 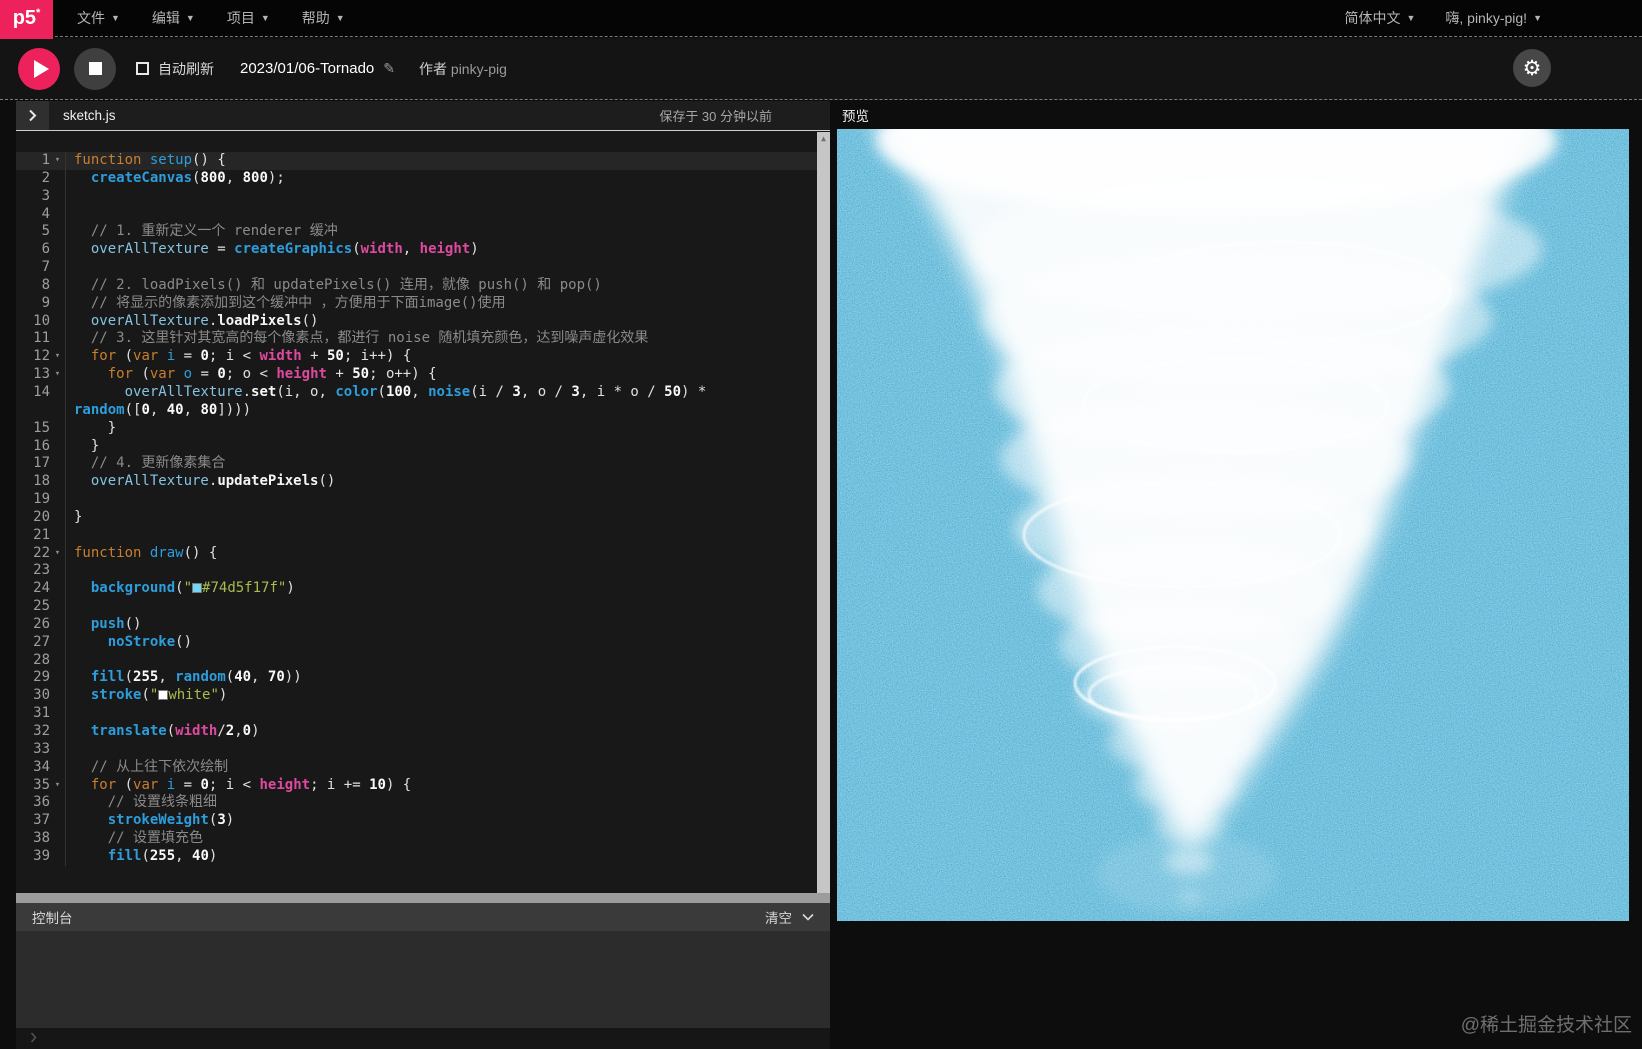 I want to click on code-line: 24 background(" #74d5f17f"), so click(x=423, y=589).